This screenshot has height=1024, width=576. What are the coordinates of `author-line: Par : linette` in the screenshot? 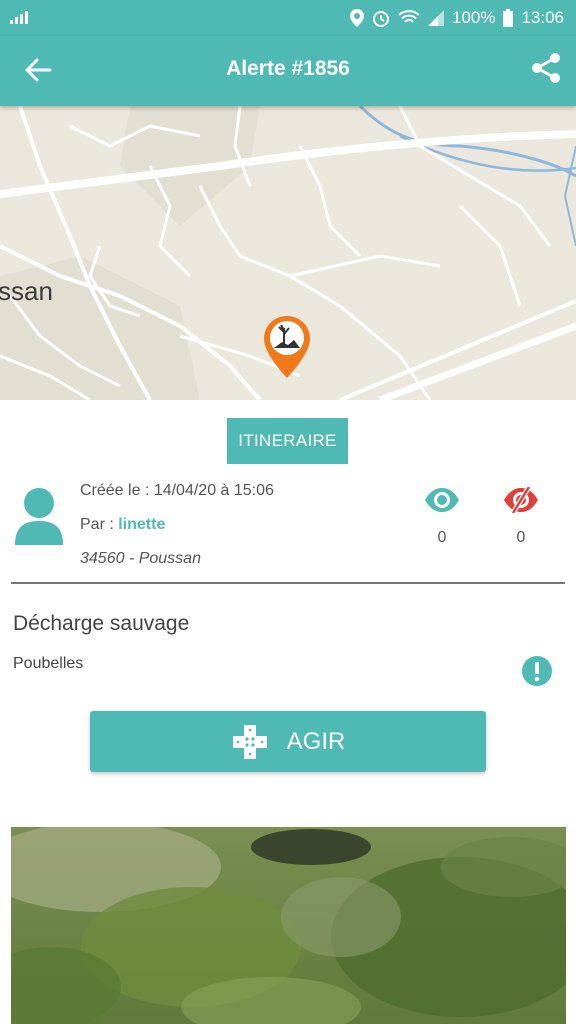 It's located at (177, 532).